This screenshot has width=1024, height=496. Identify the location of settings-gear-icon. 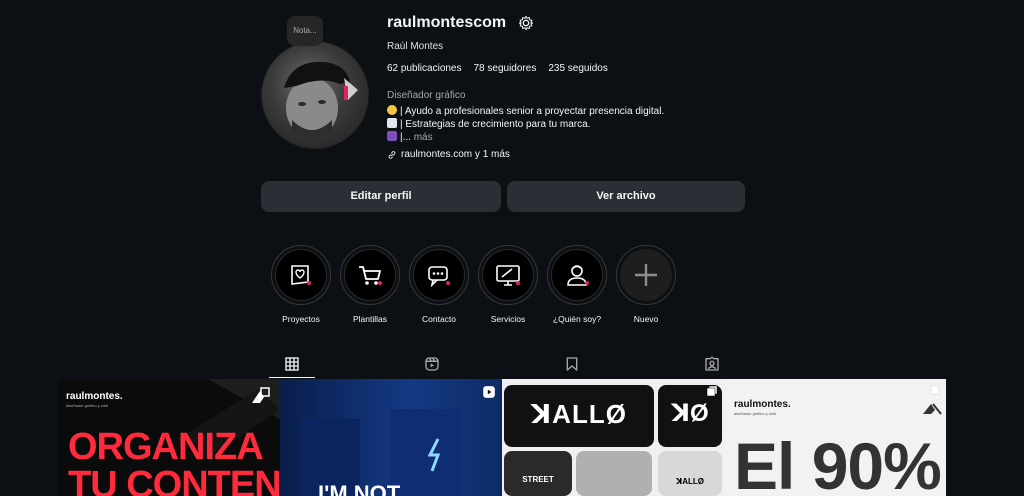
(526, 23).